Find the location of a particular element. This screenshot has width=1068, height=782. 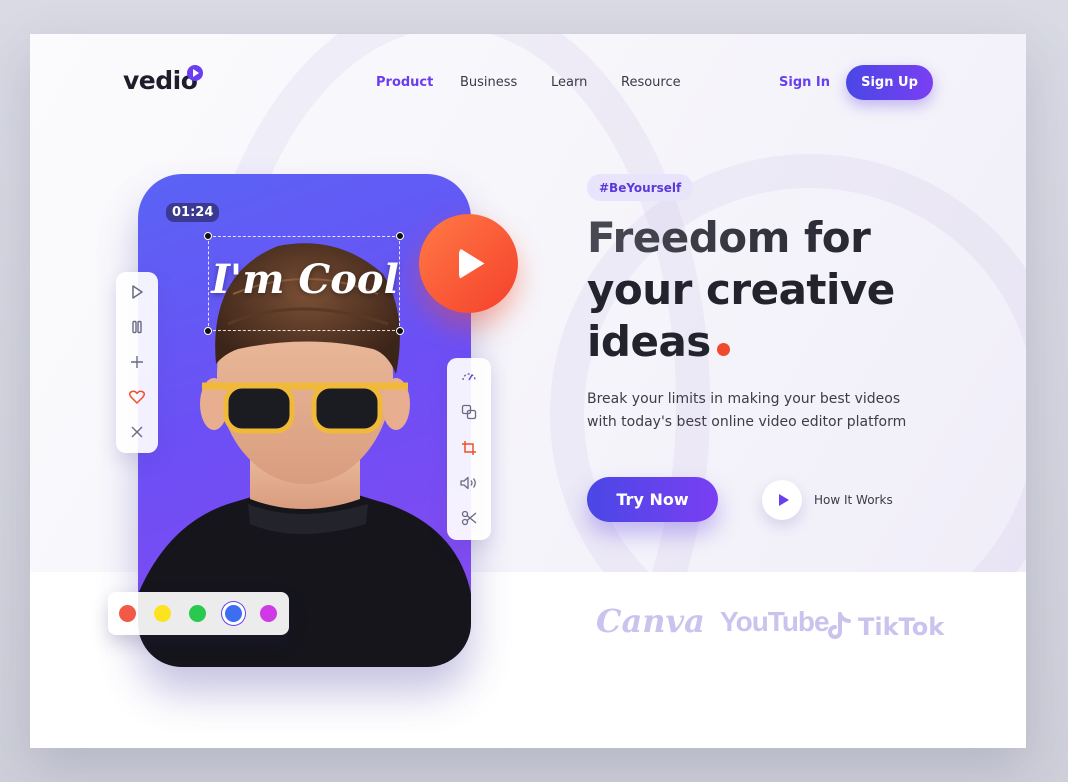

crop-icon is located at coordinates (469, 448).